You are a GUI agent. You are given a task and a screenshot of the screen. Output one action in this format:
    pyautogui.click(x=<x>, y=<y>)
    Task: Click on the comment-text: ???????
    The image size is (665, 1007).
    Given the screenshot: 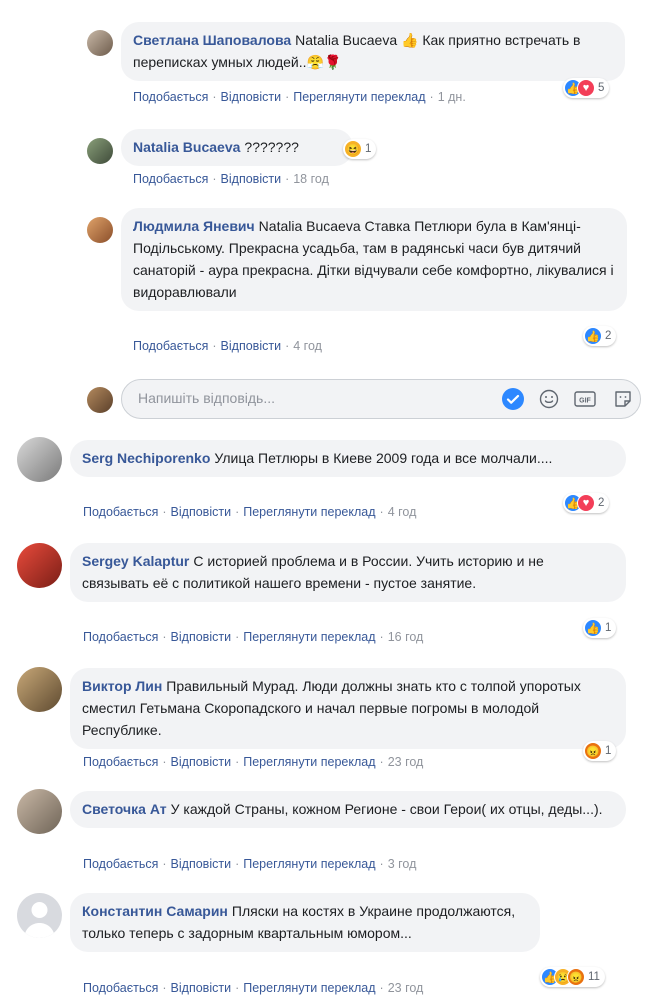 What is the action you would take?
    pyautogui.click(x=271, y=147)
    